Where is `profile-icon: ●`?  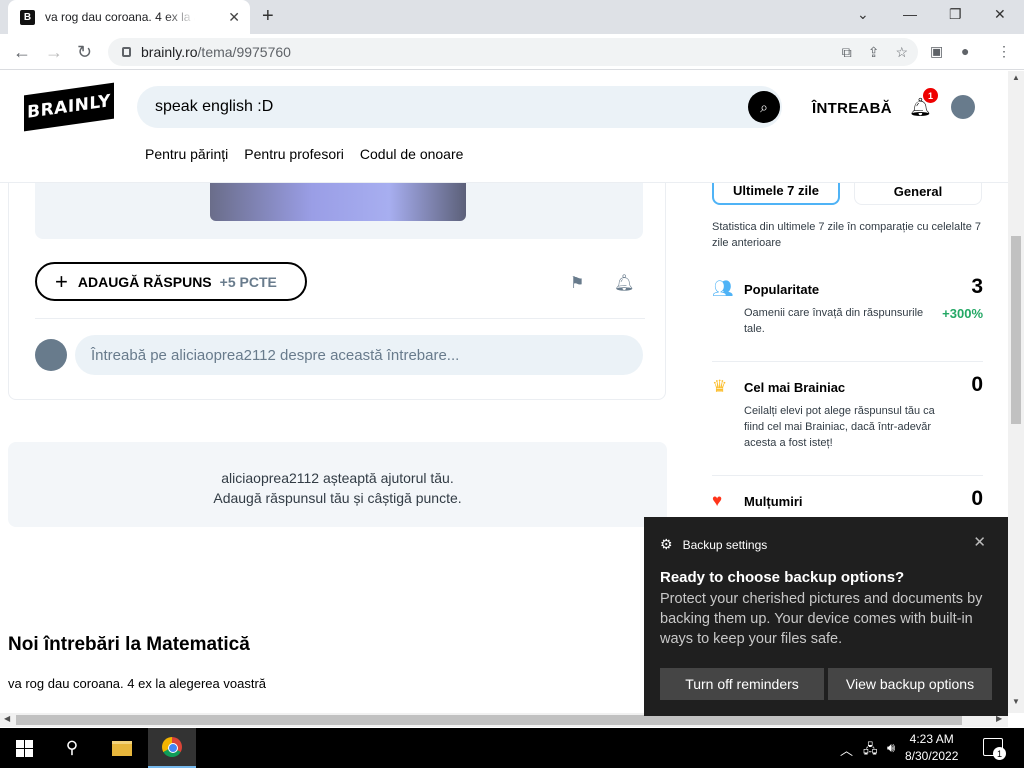
profile-icon: ● is located at coordinates (965, 51).